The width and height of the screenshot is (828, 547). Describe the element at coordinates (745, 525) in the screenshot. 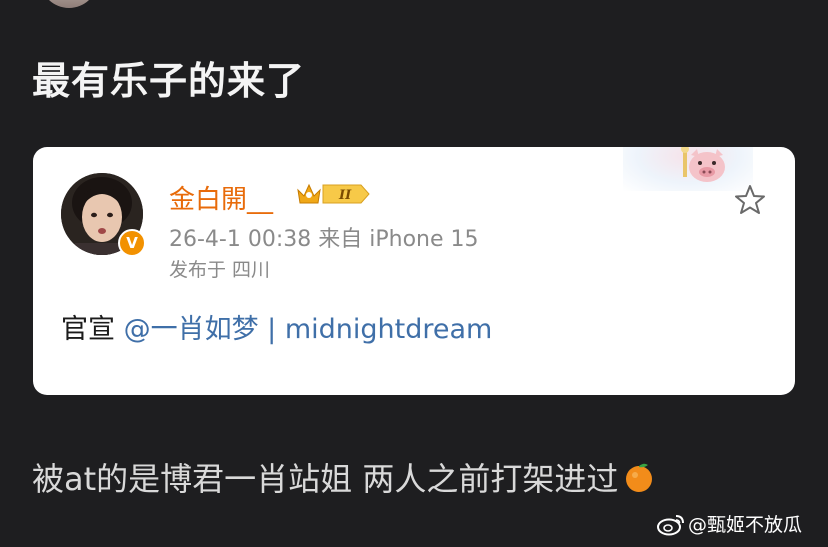

I see `watermark-text: @甄姬不放瓜` at that location.